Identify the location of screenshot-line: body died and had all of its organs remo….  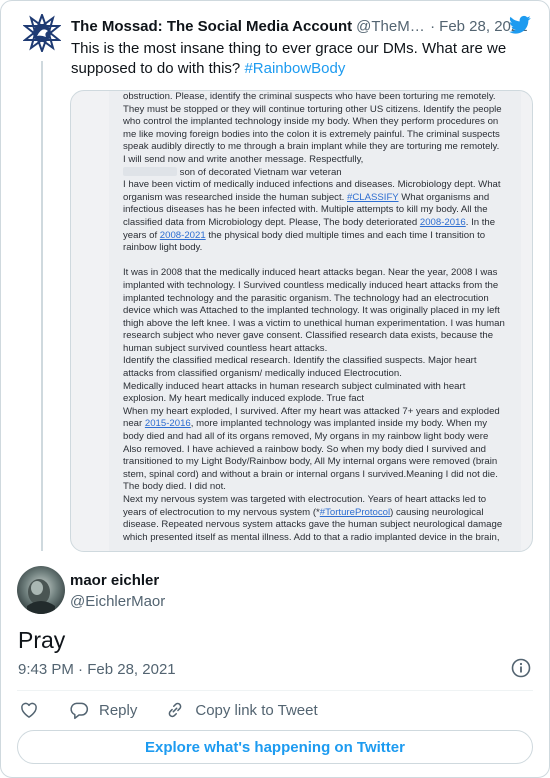
(306, 437).